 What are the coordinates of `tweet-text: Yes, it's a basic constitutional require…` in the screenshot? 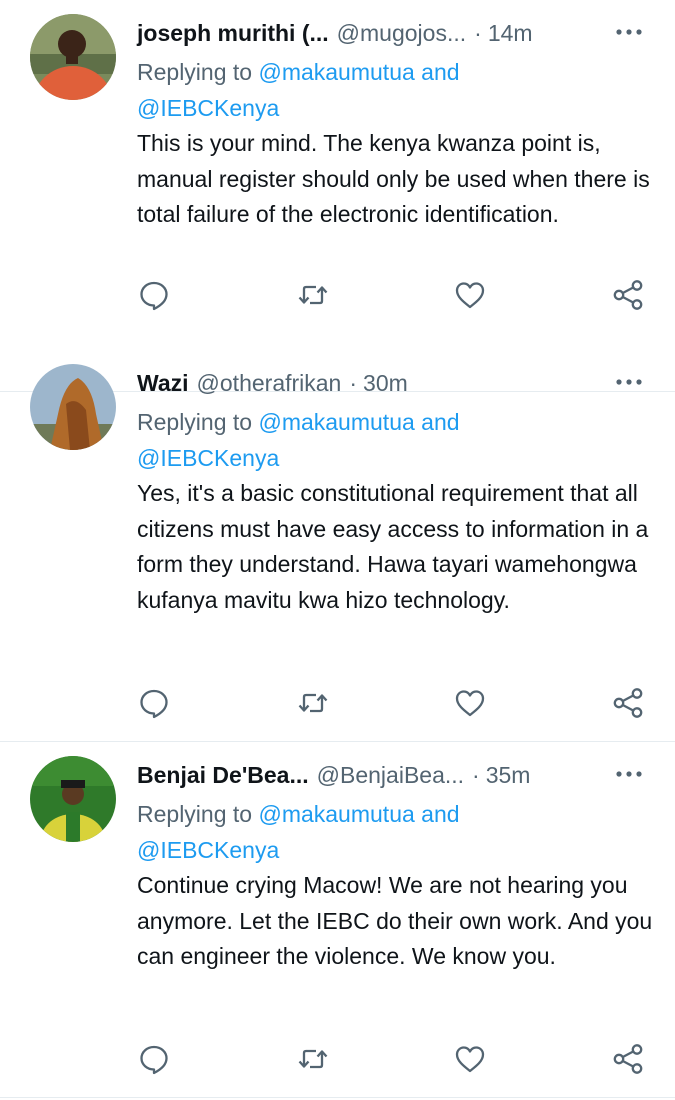 It's located at (393, 546).